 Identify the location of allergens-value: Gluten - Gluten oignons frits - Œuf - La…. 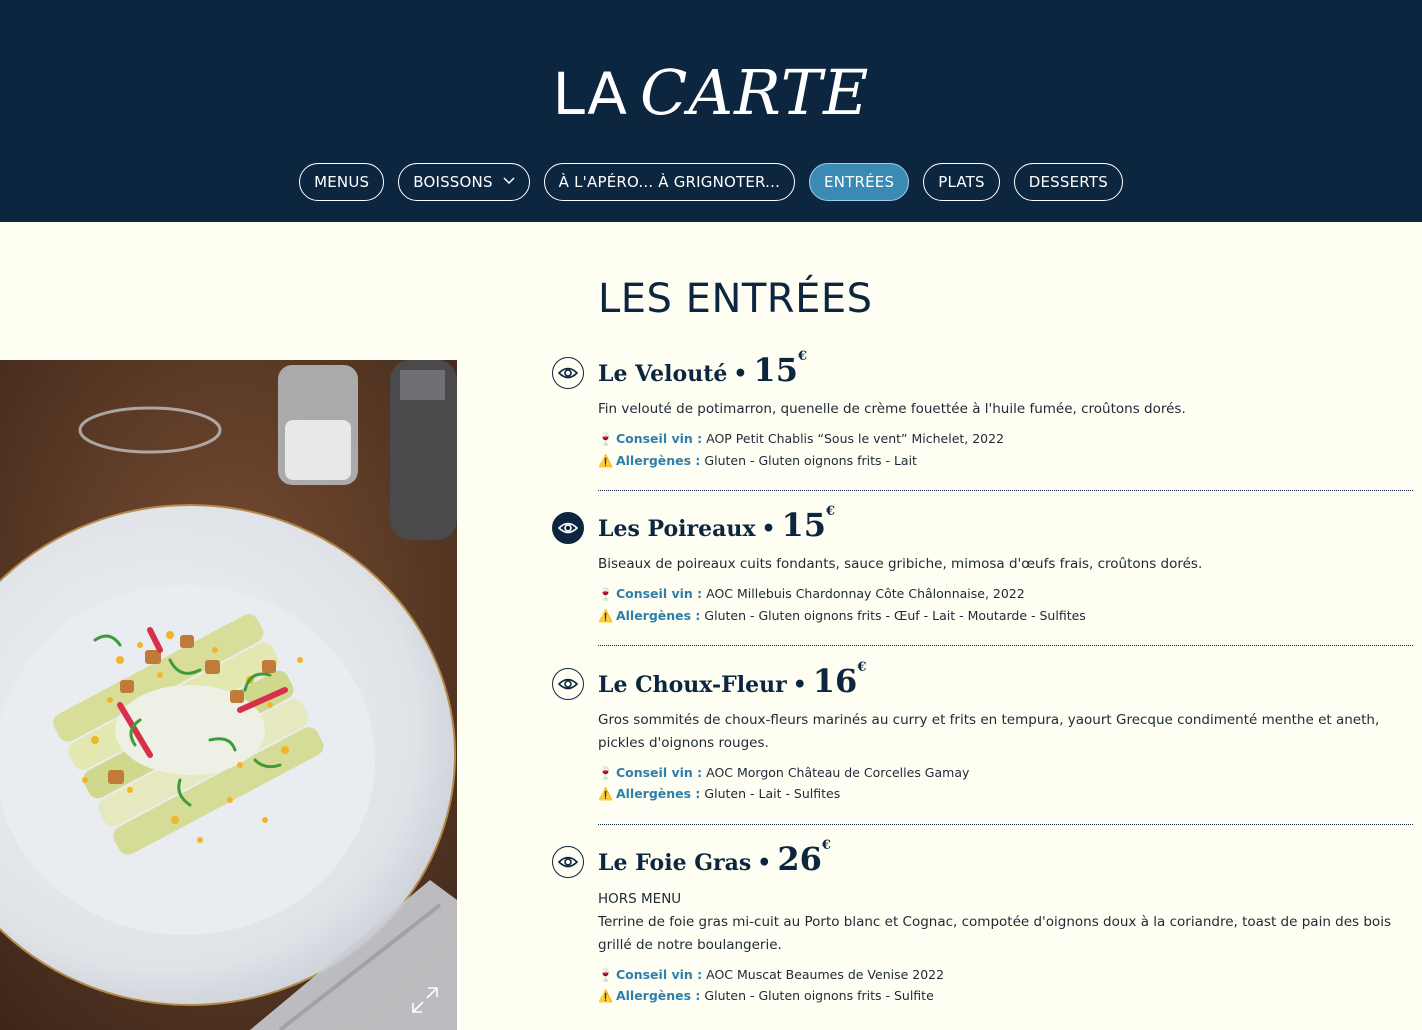
(895, 615).